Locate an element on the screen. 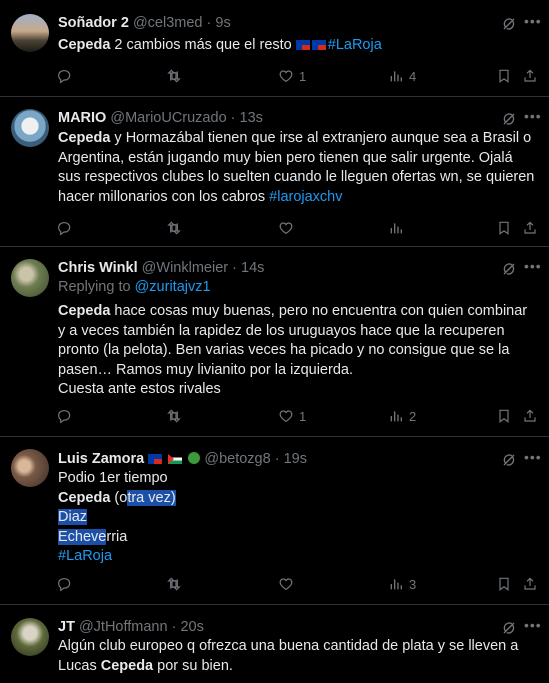 Image resolution: width=549 pixels, height=683 pixels. views-button is located at coordinates (396, 228).